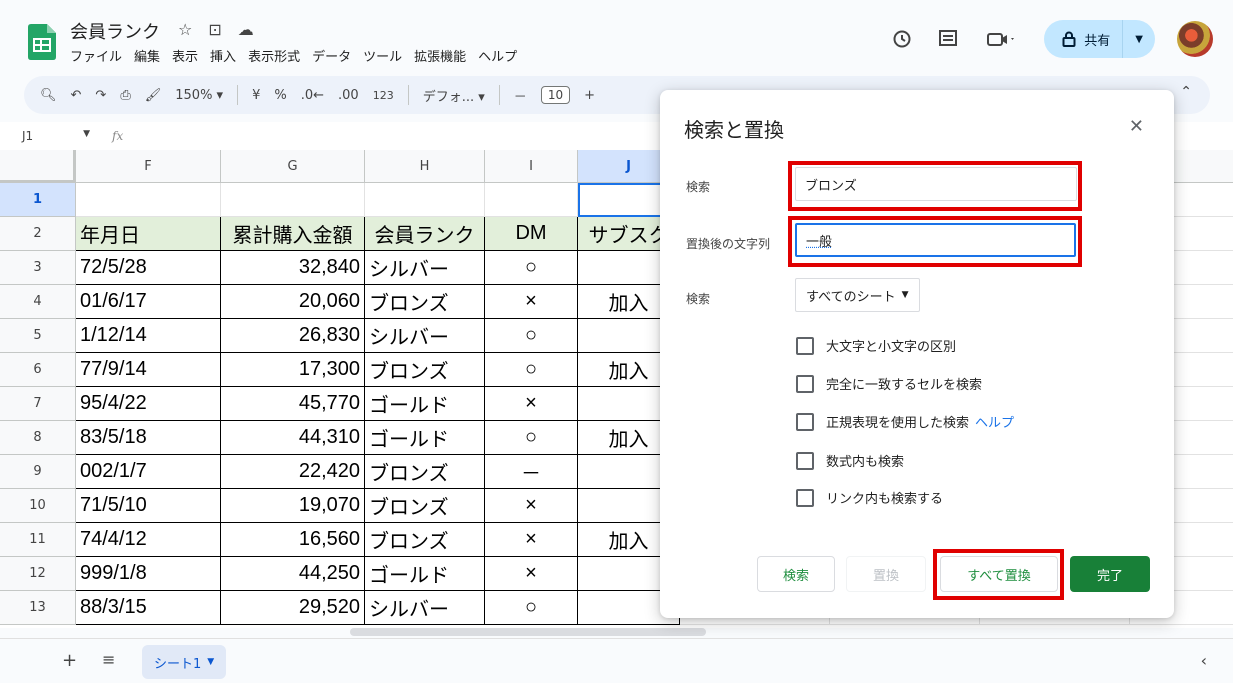 Image resolution: width=1233 pixels, height=683 pixels. What do you see at coordinates (293, 370) in the screenshot?
I see `table-cell: 17,300` at bounding box center [293, 370].